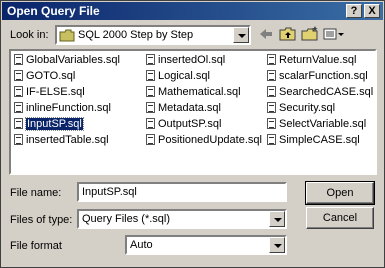  Describe the element at coordinates (241, 35) in the screenshot. I see `look-in-dropdown-button` at that location.